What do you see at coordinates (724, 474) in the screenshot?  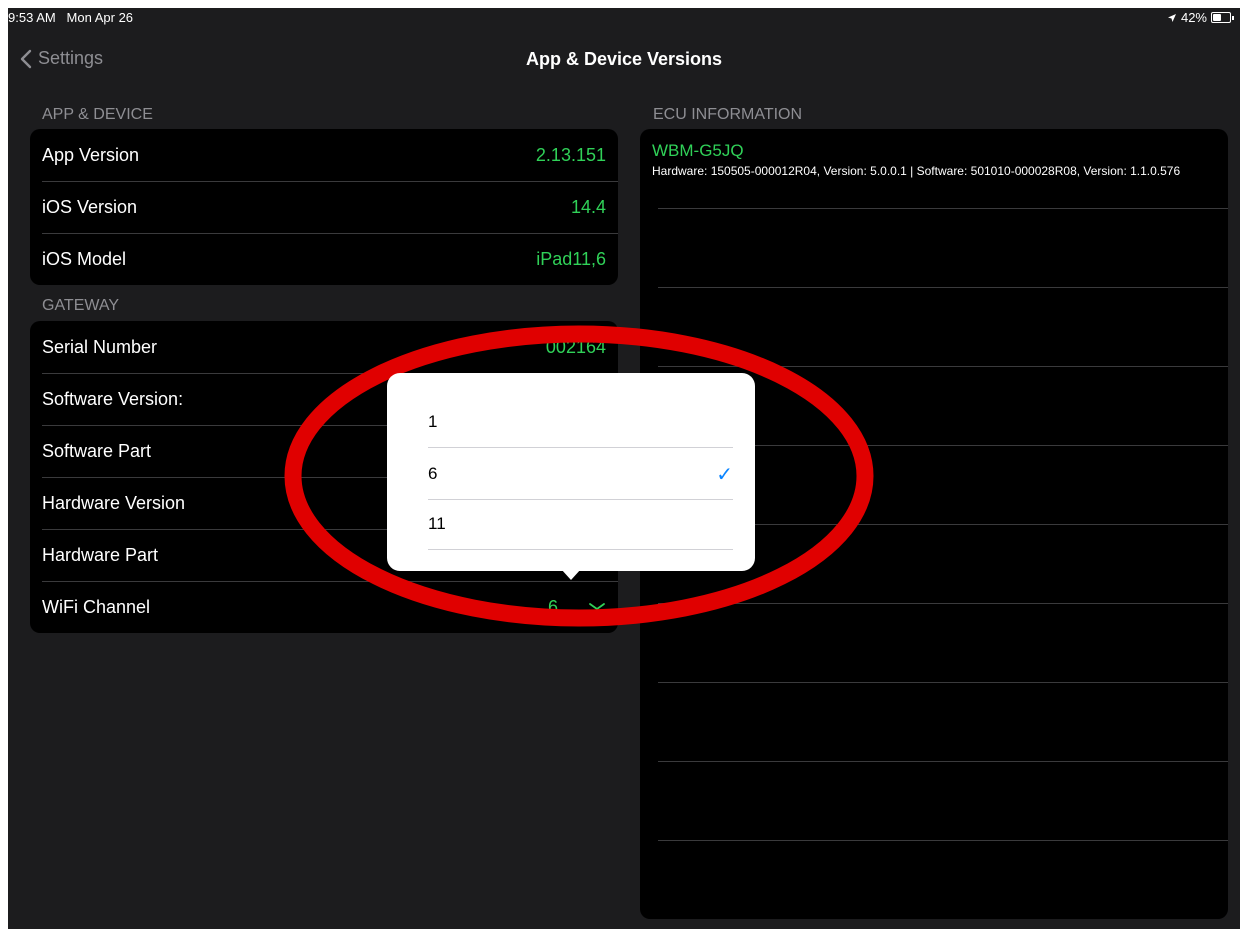 I see `checkmark-icon: ✓` at bounding box center [724, 474].